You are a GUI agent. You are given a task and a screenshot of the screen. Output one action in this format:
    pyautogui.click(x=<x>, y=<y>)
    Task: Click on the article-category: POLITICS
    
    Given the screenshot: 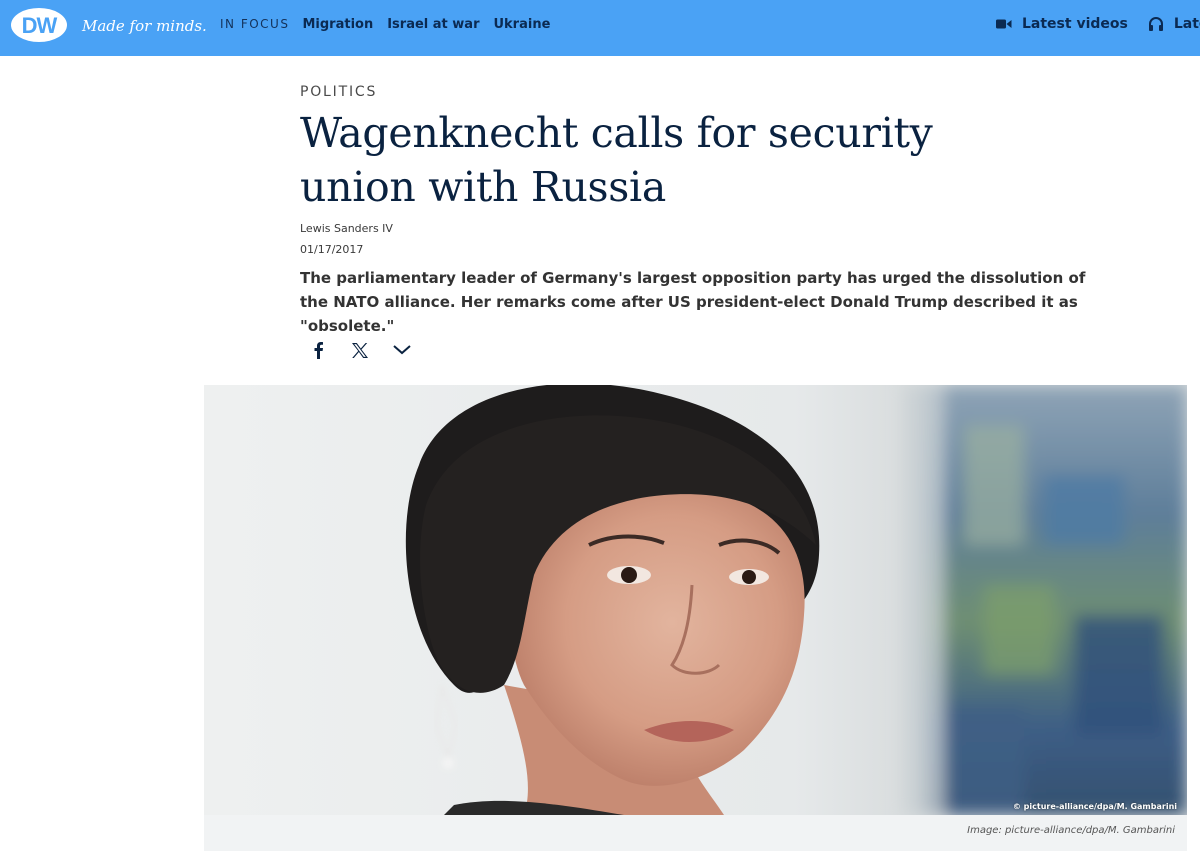 What is the action you would take?
    pyautogui.click(x=338, y=92)
    